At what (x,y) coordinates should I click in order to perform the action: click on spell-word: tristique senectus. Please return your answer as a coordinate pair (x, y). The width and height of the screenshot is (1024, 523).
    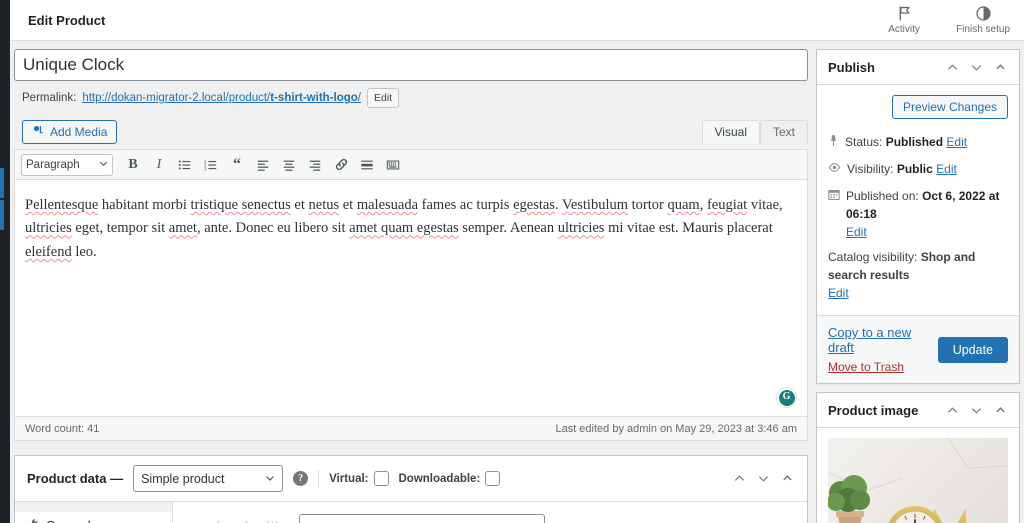
    Looking at the image, I should click on (240, 205).